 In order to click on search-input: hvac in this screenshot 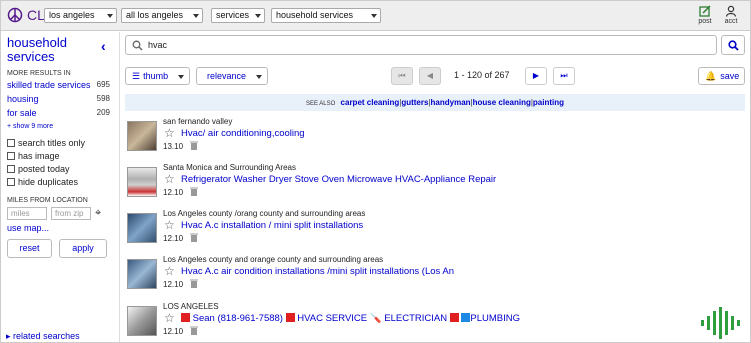, I will do `click(421, 45)`.